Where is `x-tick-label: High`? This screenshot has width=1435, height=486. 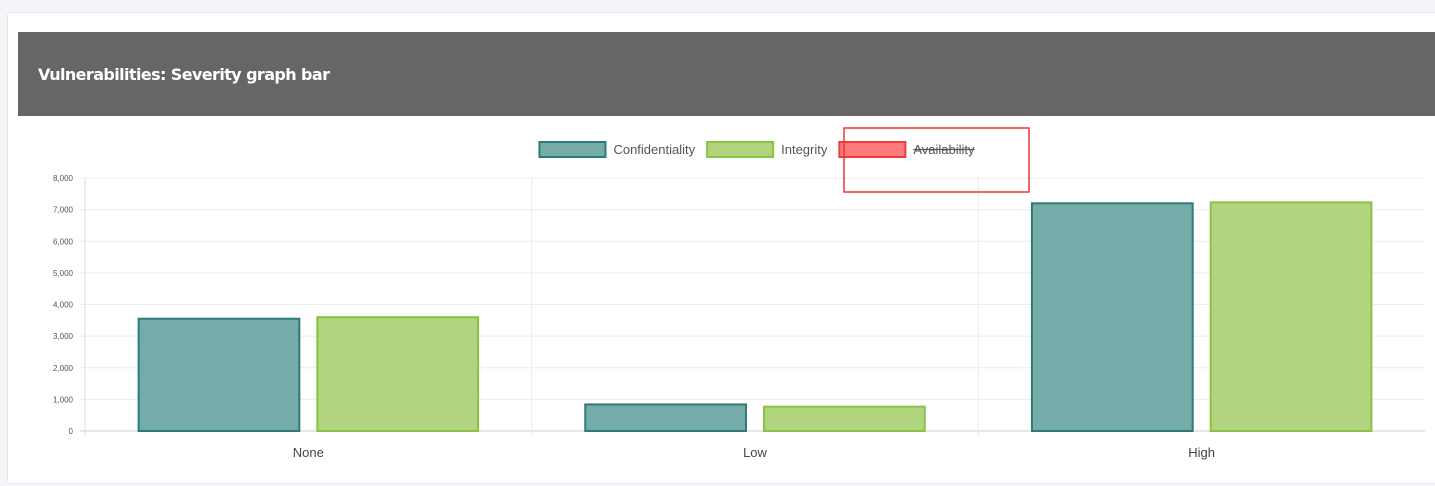 x-tick-label: High is located at coordinates (1201, 452).